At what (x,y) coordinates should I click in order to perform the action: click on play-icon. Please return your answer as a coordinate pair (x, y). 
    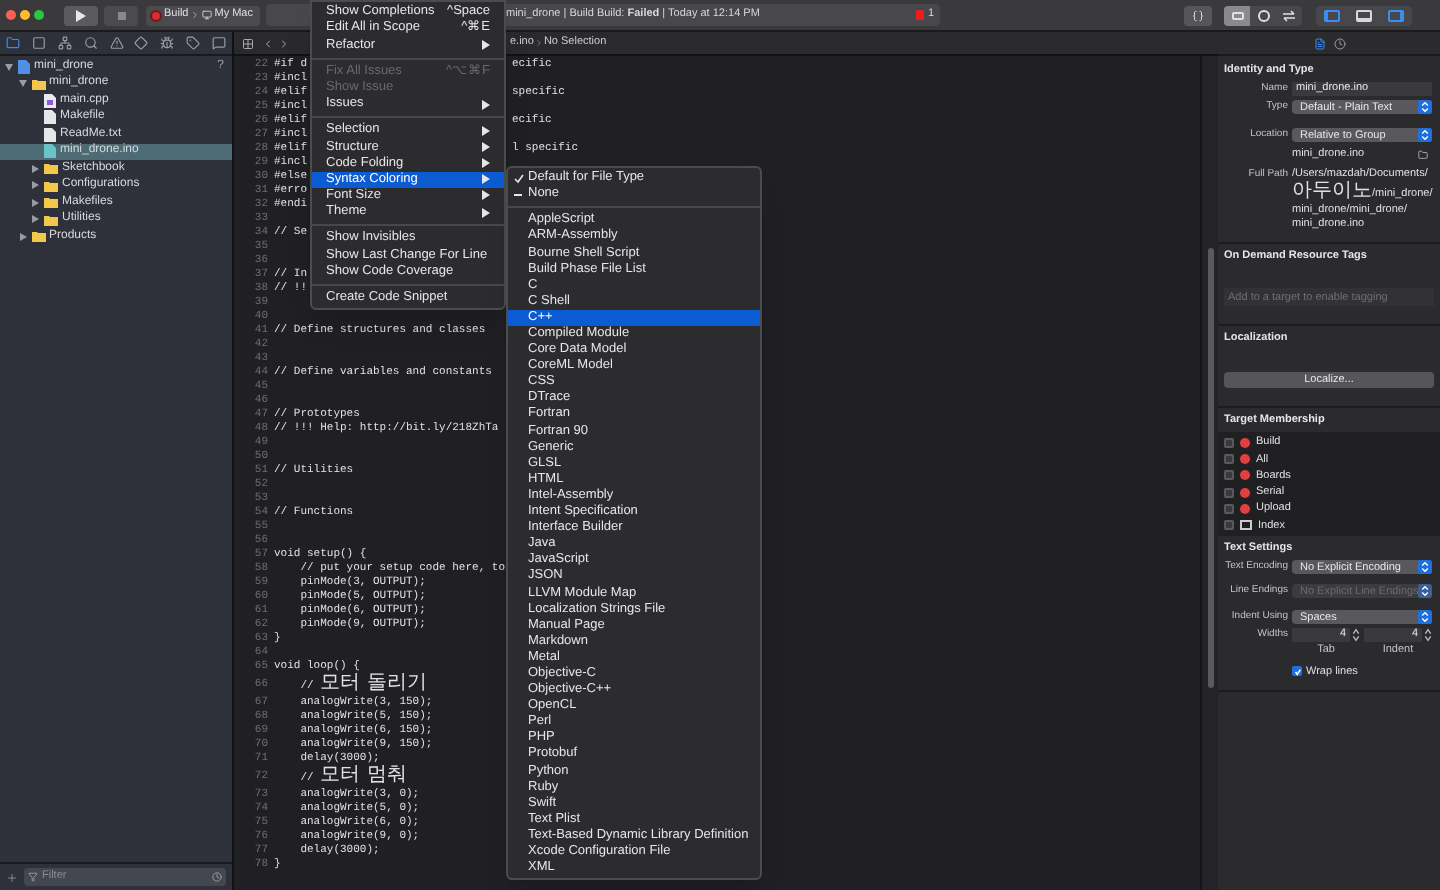
    Looking at the image, I should click on (81, 15).